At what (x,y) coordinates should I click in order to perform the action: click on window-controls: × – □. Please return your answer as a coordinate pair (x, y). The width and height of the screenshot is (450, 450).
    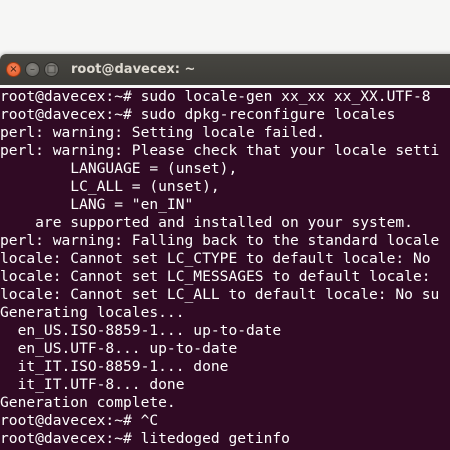
    Looking at the image, I should click on (32, 69).